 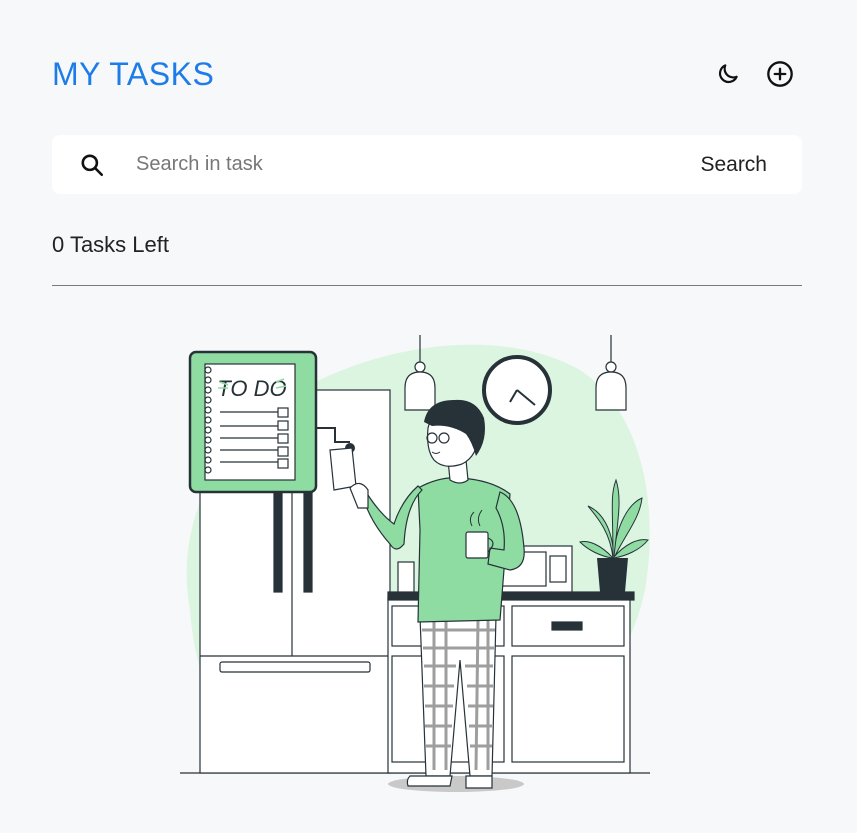 What do you see at coordinates (343, 469) in the screenshot?
I see `paper-note` at bounding box center [343, 469].